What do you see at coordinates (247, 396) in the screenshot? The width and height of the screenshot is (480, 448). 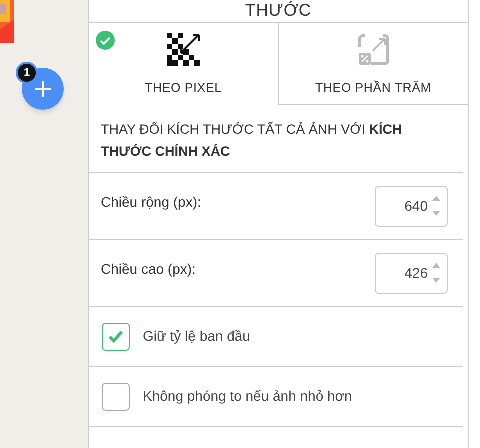 I see `option-label: Không phóng to nếu ảnh nhỏ hơn` at bounding box center [247, 396].